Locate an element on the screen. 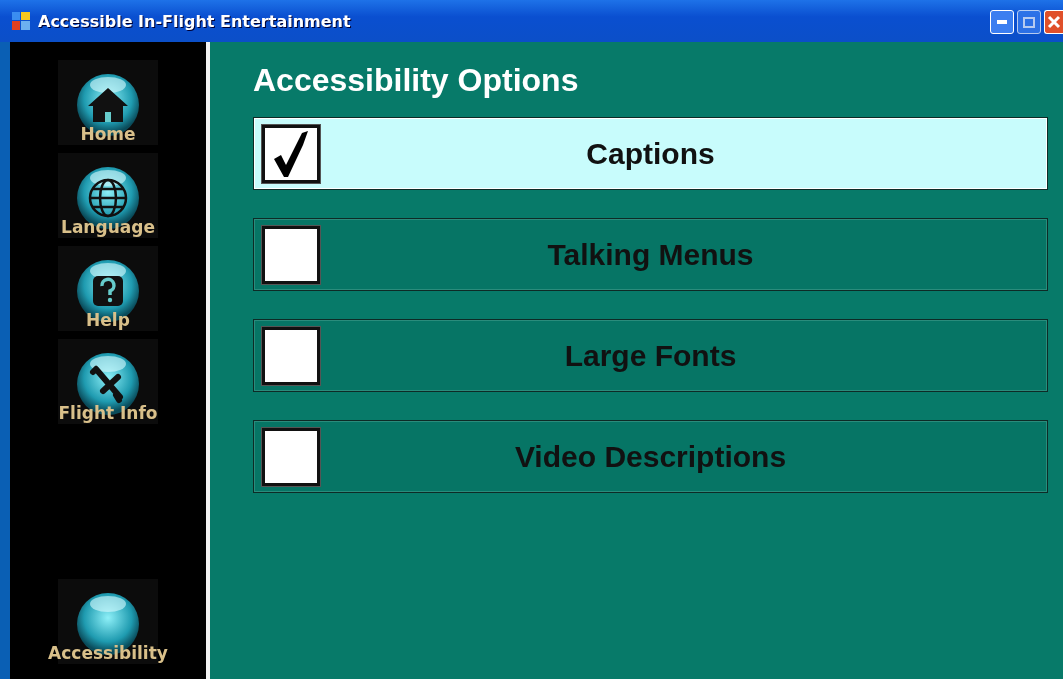  maximize-icon is located at coordinates (1029, 22).